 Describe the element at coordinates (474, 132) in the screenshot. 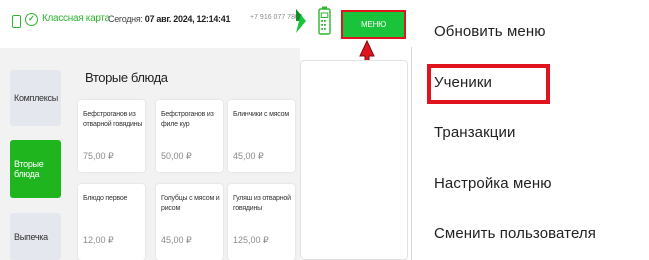

I see `menu-item-transactions: Транзакции` at that location.